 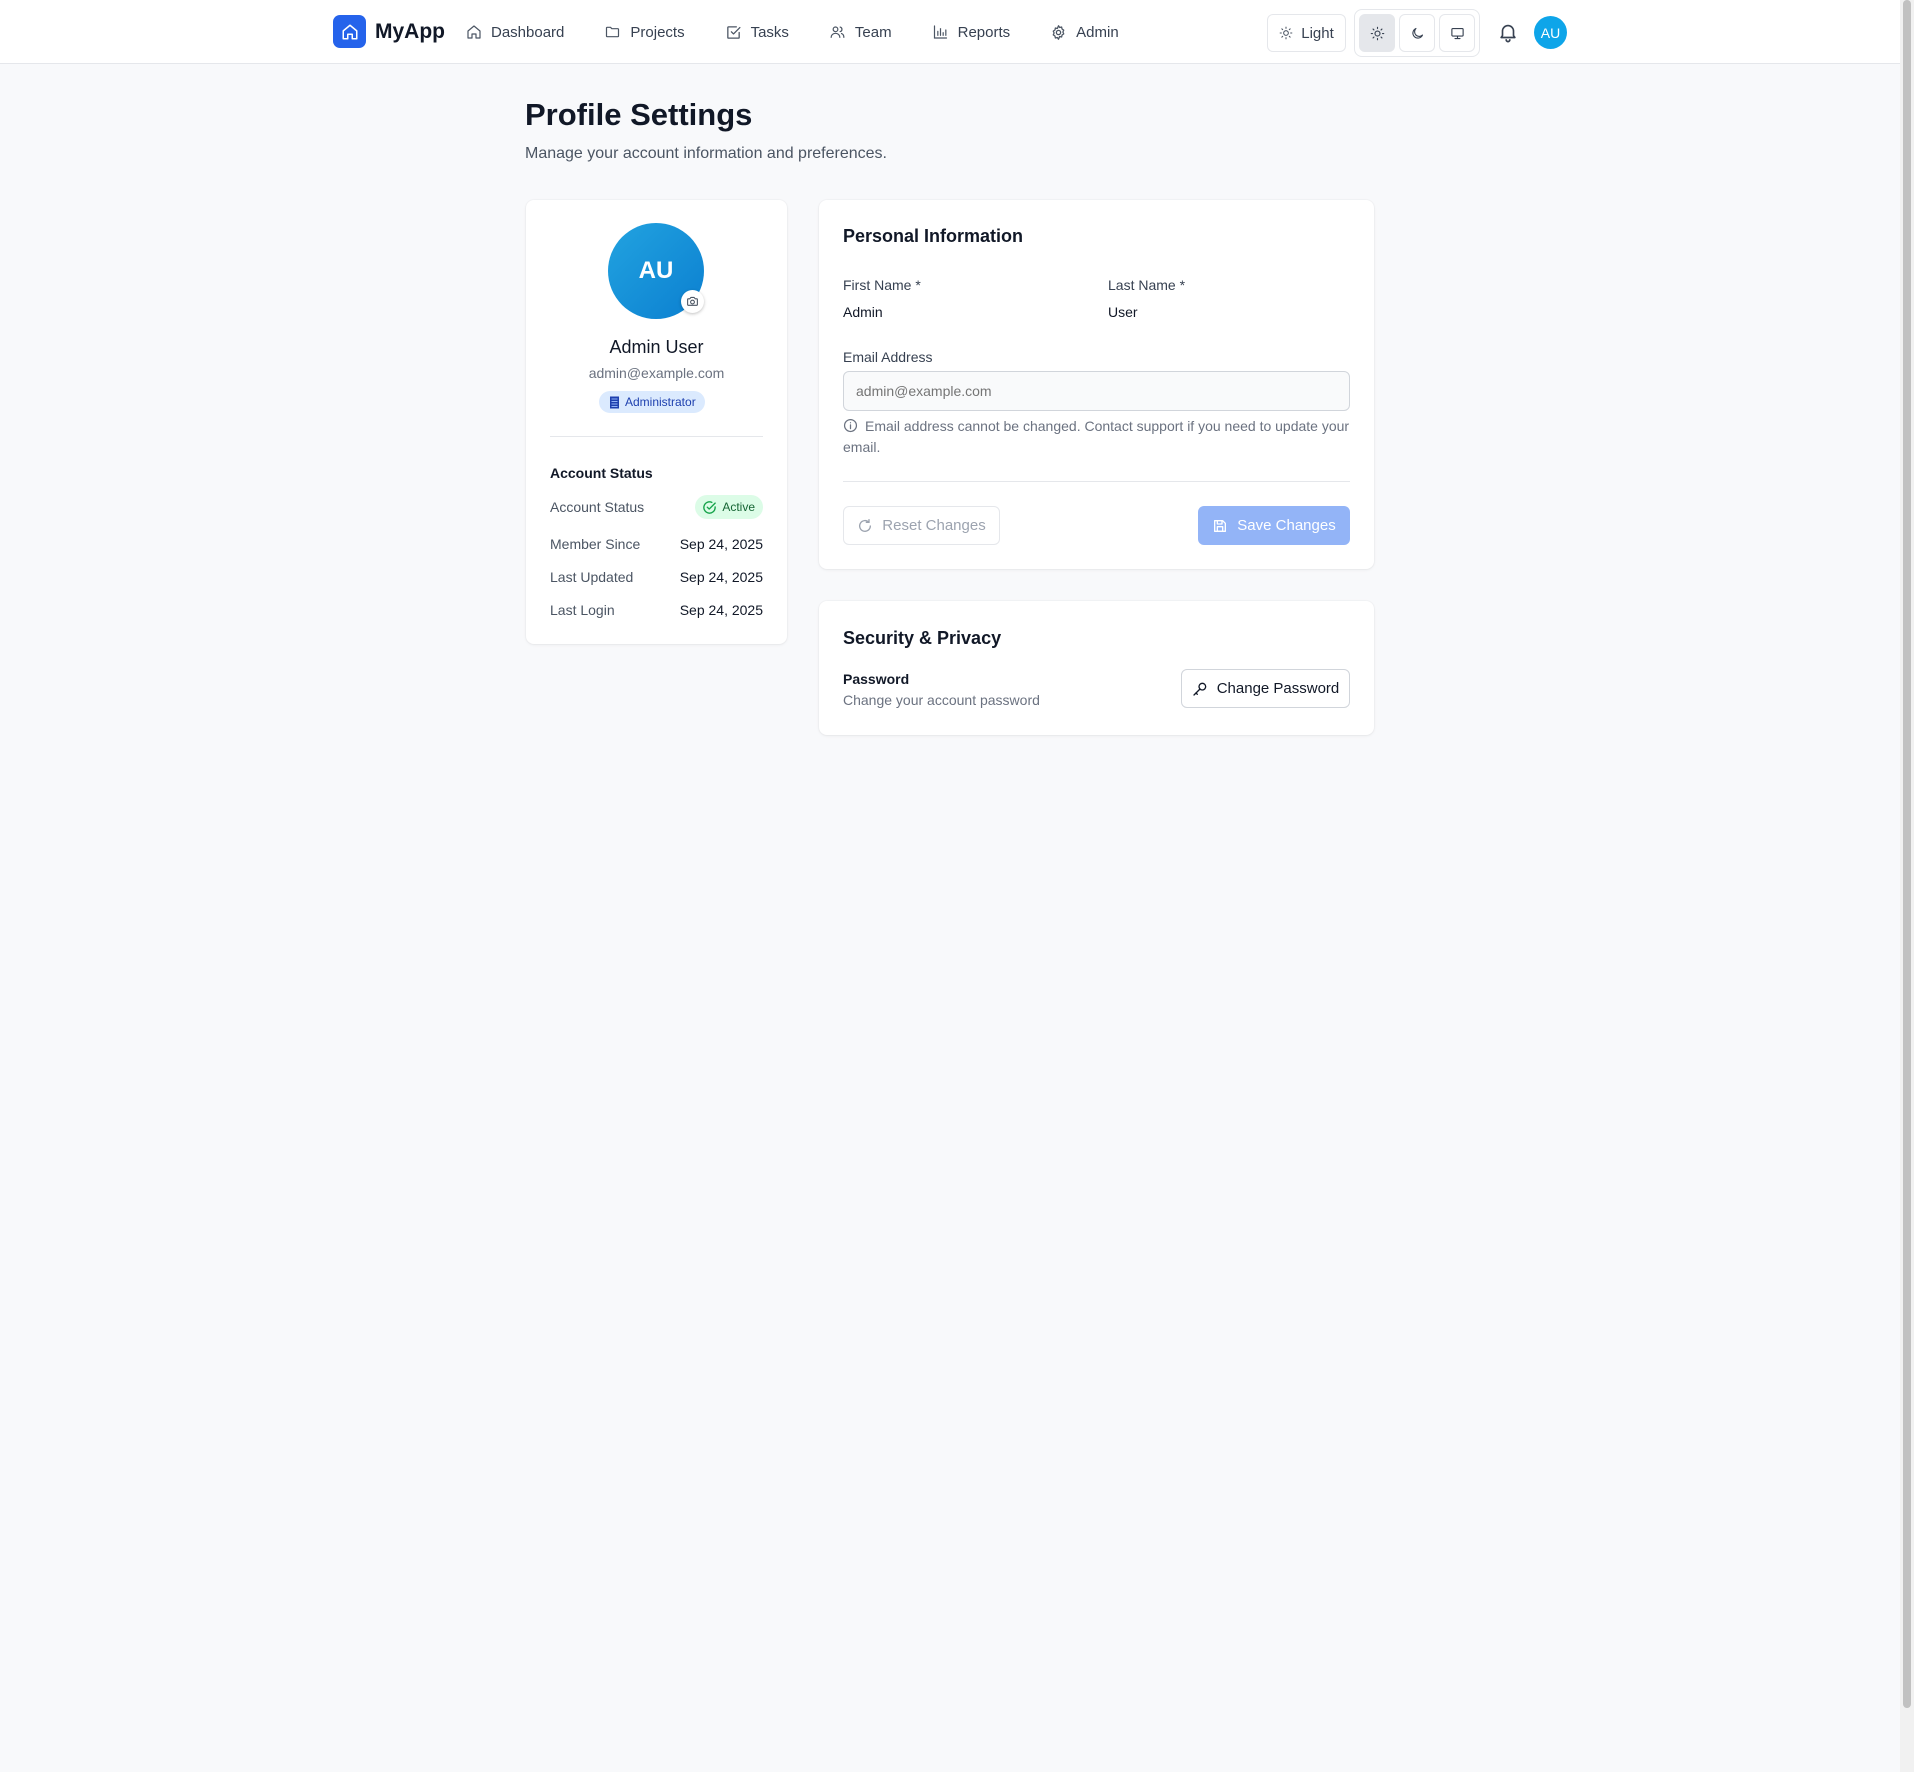 I want to click on change-photo-button, so click(x=692, y=301).